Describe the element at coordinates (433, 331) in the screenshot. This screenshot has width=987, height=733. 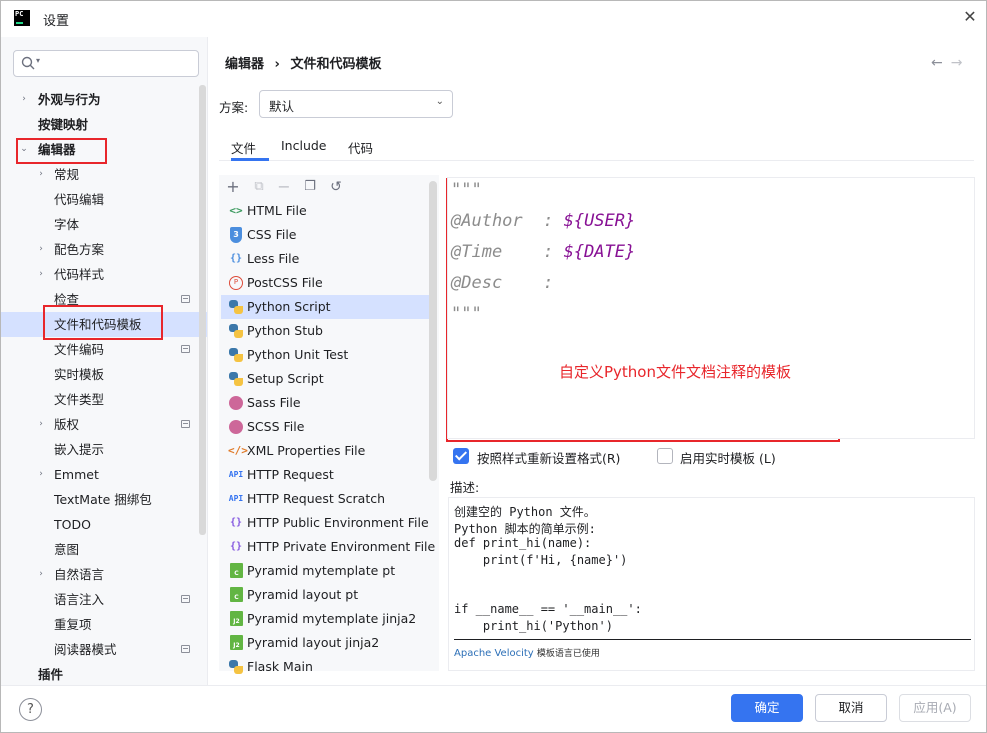
I see `file-list-scrollbar` at that location.